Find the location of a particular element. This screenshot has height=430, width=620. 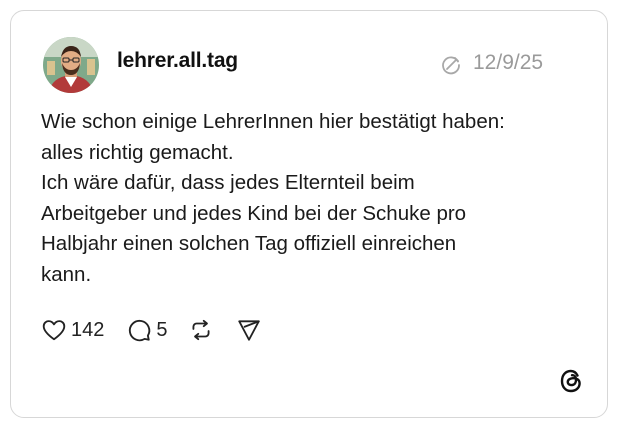

reply-count: 5 is located at coordinates (162, 329).